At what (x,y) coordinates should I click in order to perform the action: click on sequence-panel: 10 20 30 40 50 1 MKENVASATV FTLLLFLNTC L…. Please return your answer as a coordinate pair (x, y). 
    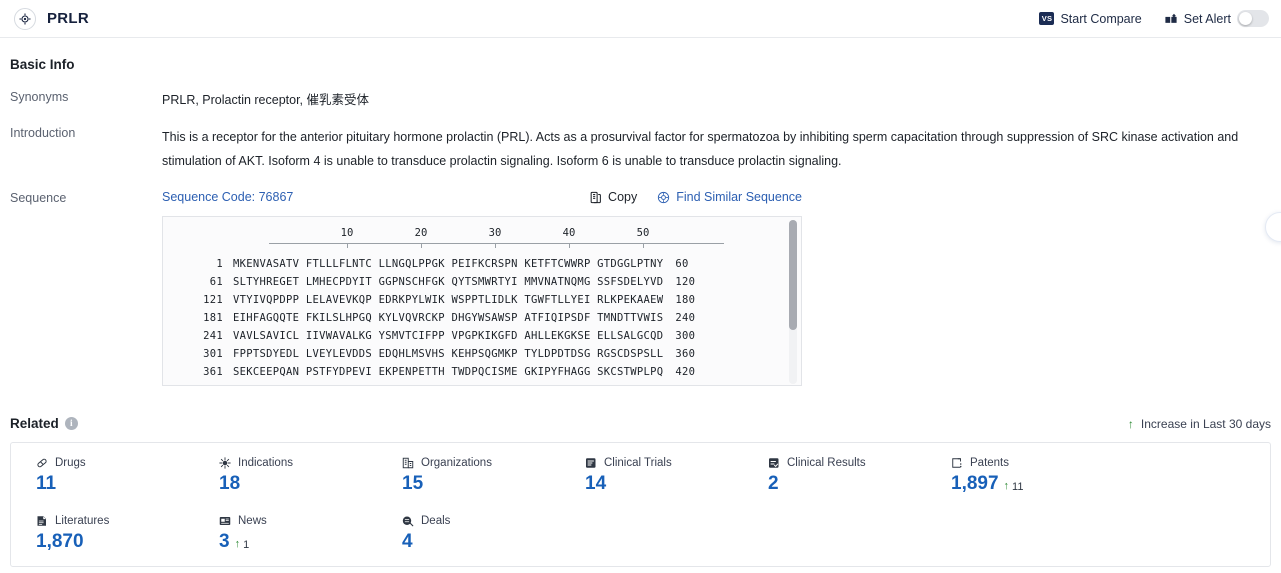
    Looking at the image, I should click on (482, 301).